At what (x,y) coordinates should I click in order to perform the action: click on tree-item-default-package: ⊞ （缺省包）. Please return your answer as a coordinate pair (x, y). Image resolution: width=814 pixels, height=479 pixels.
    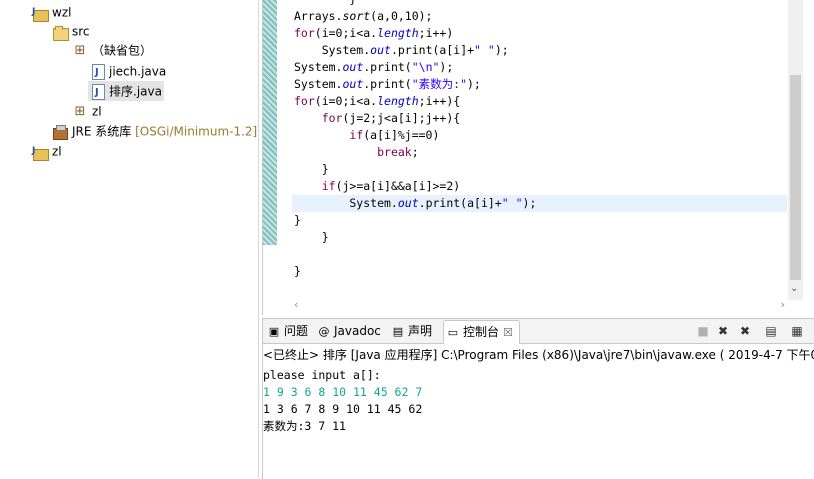
    Looking at the image, I should click on (112, 50).